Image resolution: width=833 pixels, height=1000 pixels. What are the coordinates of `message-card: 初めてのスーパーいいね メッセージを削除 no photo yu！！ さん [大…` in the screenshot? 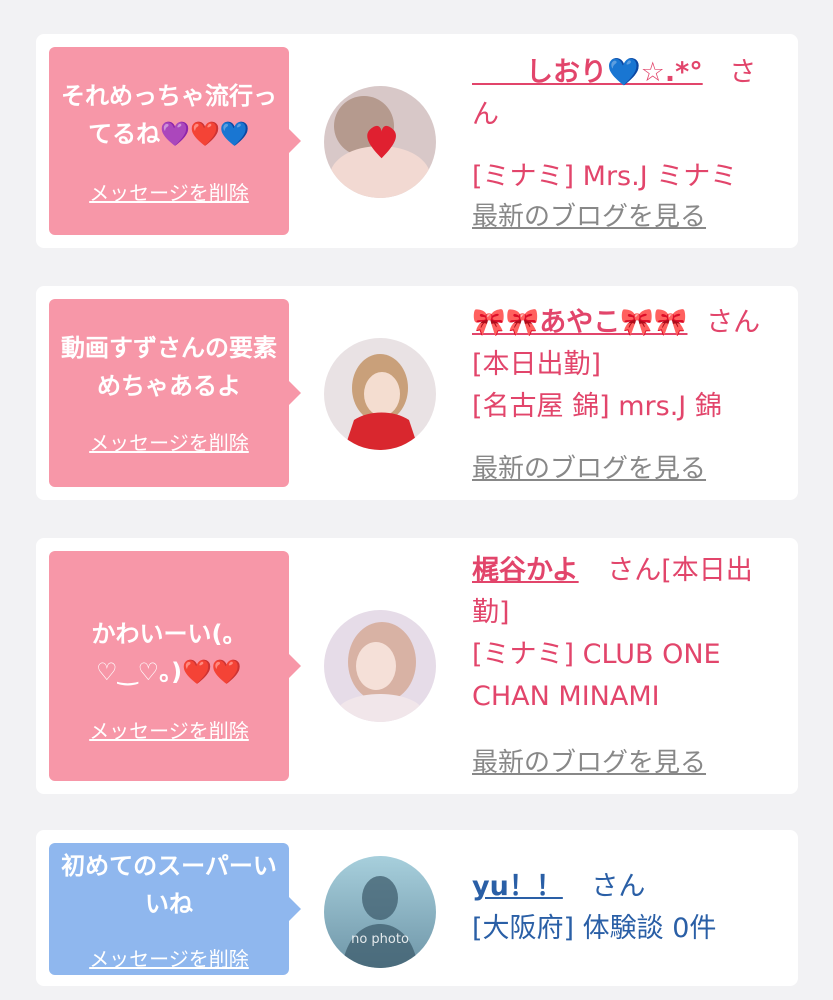 It's located at (417, 908).